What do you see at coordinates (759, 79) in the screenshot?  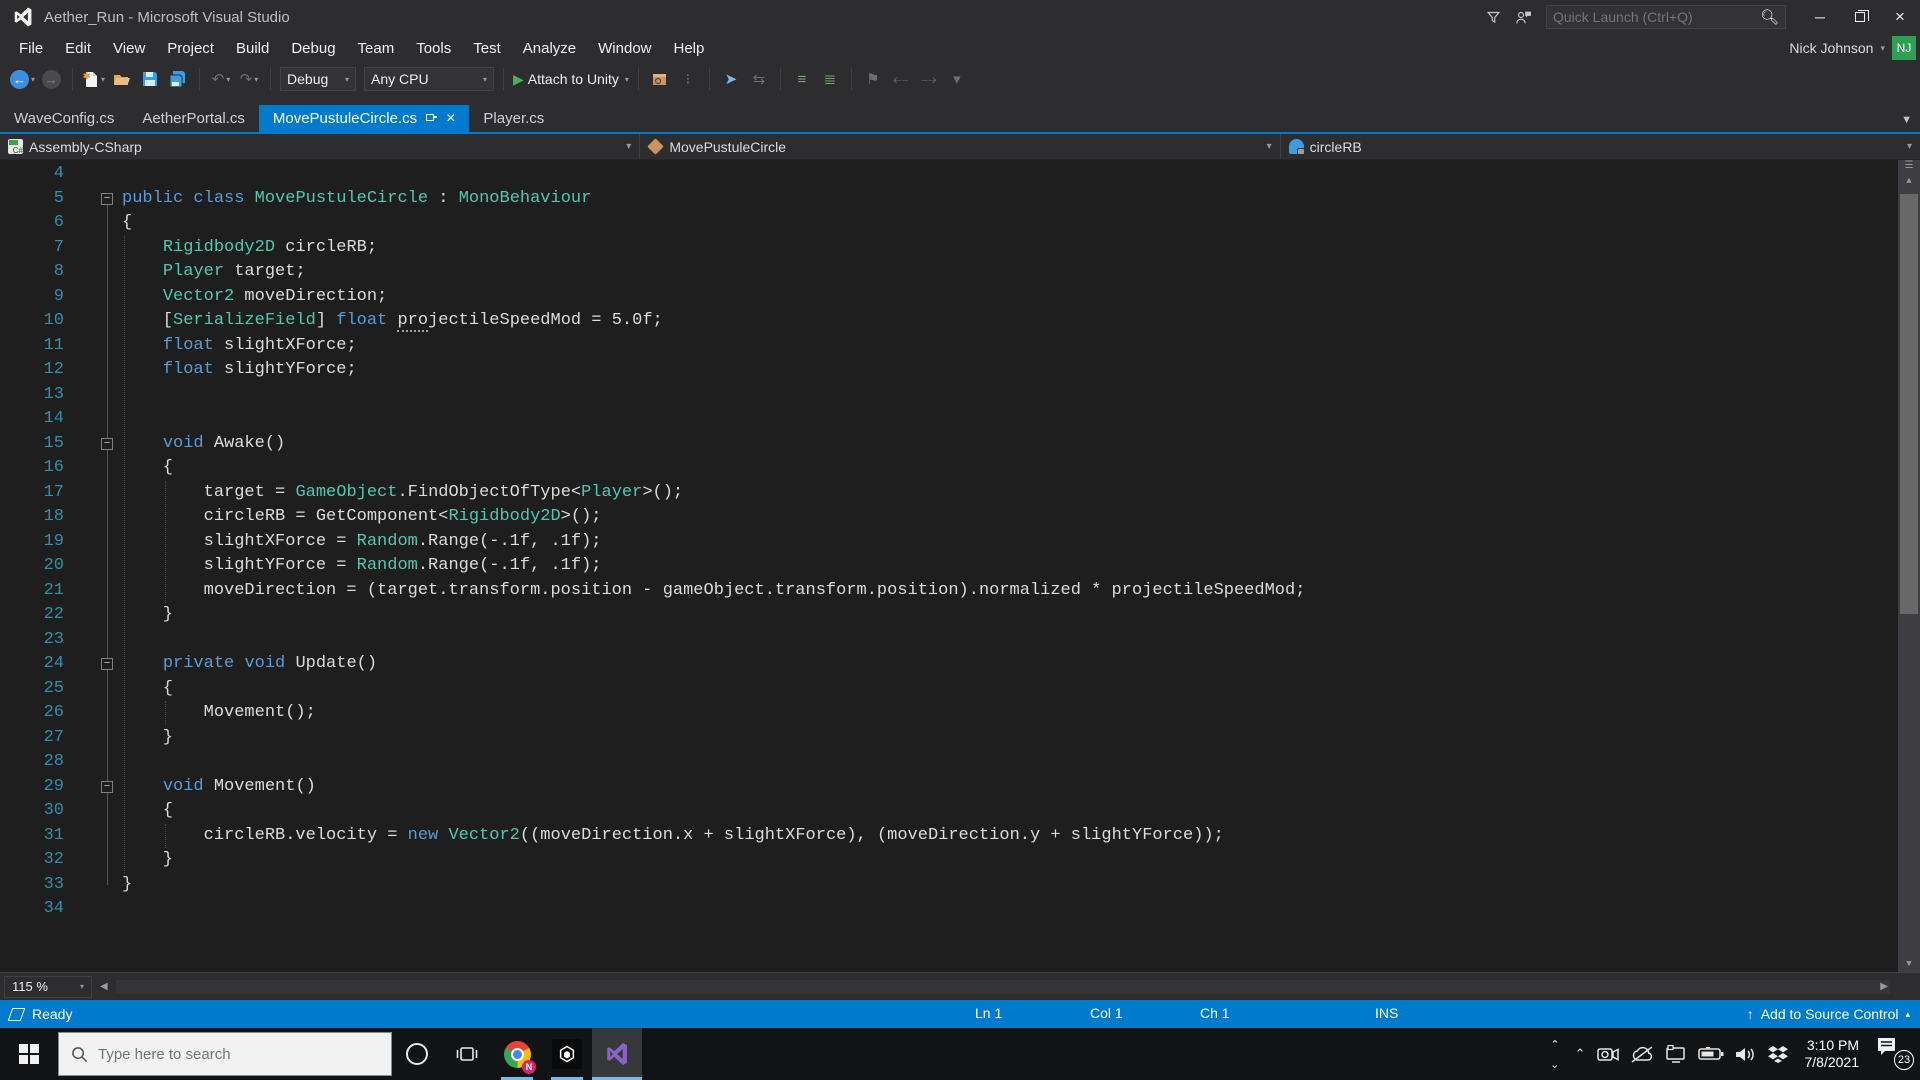 I see `comment-out-icon: ⇆` at bounding box center [759, 79].